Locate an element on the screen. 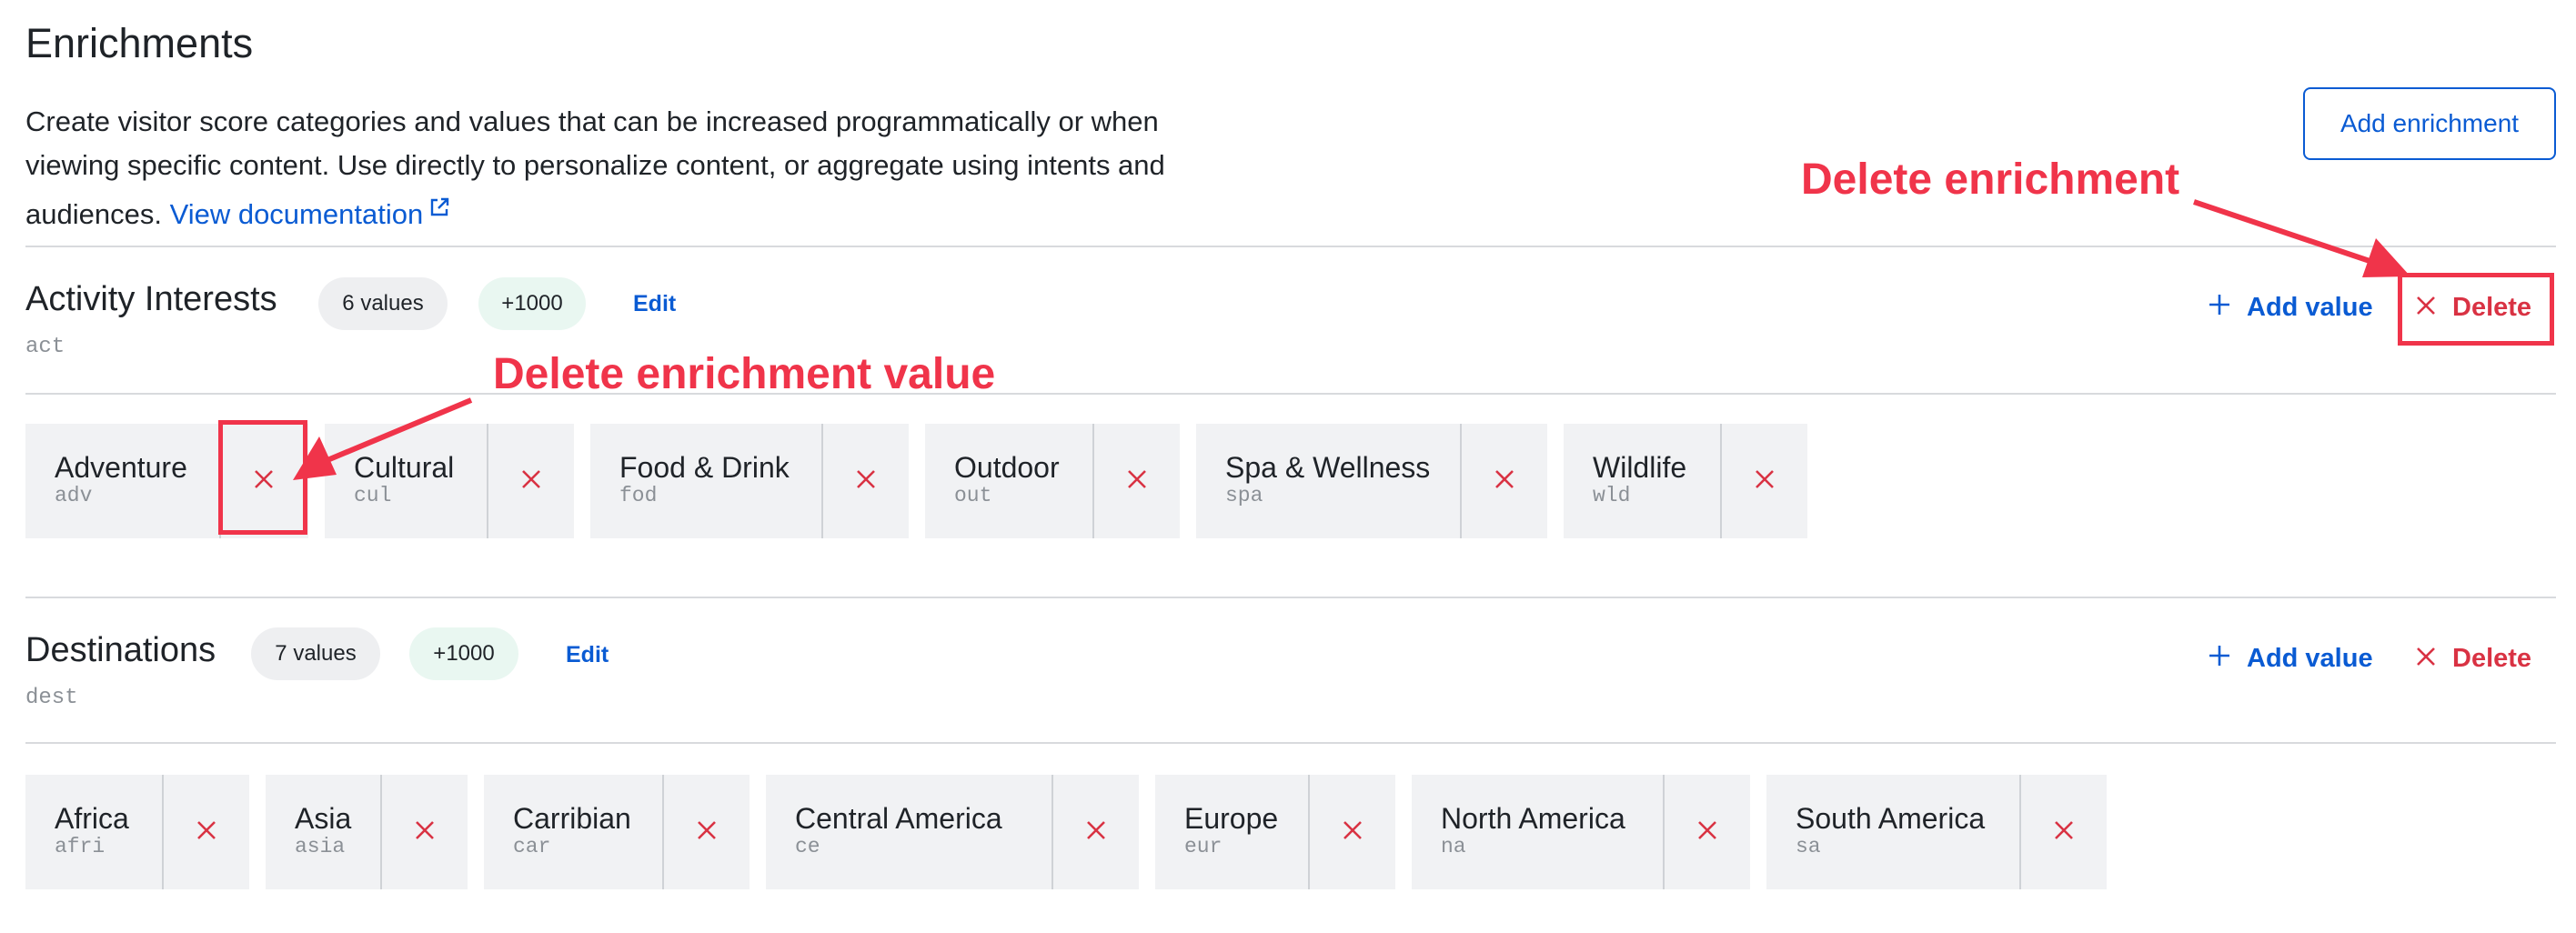  arrow-to-delete-enrichment is located at coordinates (2288, 233).